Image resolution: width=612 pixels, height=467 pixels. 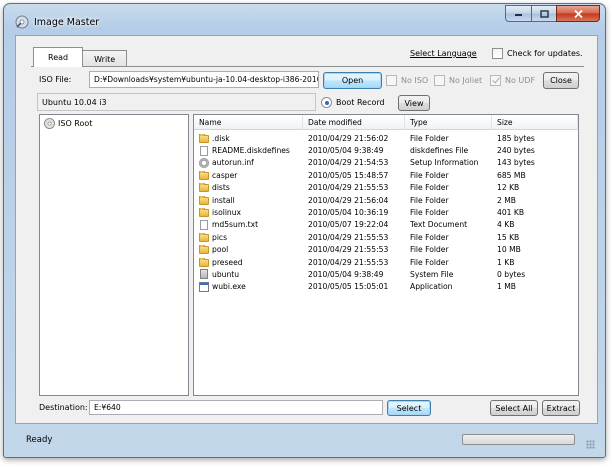 What do you see at coordinates (507, 200) in the screenshot?
I see `list-item-size: 2 MB` at bounding box center [507, 200].